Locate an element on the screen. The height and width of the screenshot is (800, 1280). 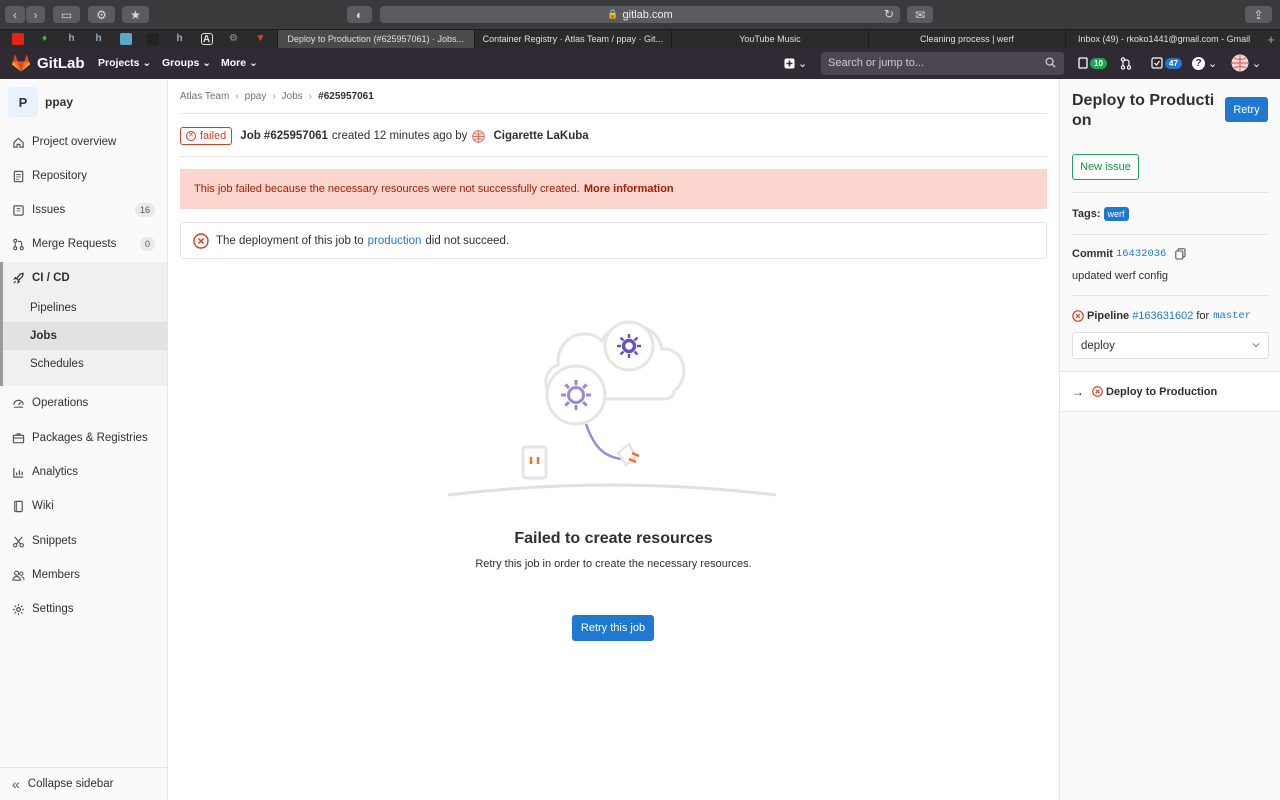
new-tab-icon: + is located at coordinates (1271, 39).